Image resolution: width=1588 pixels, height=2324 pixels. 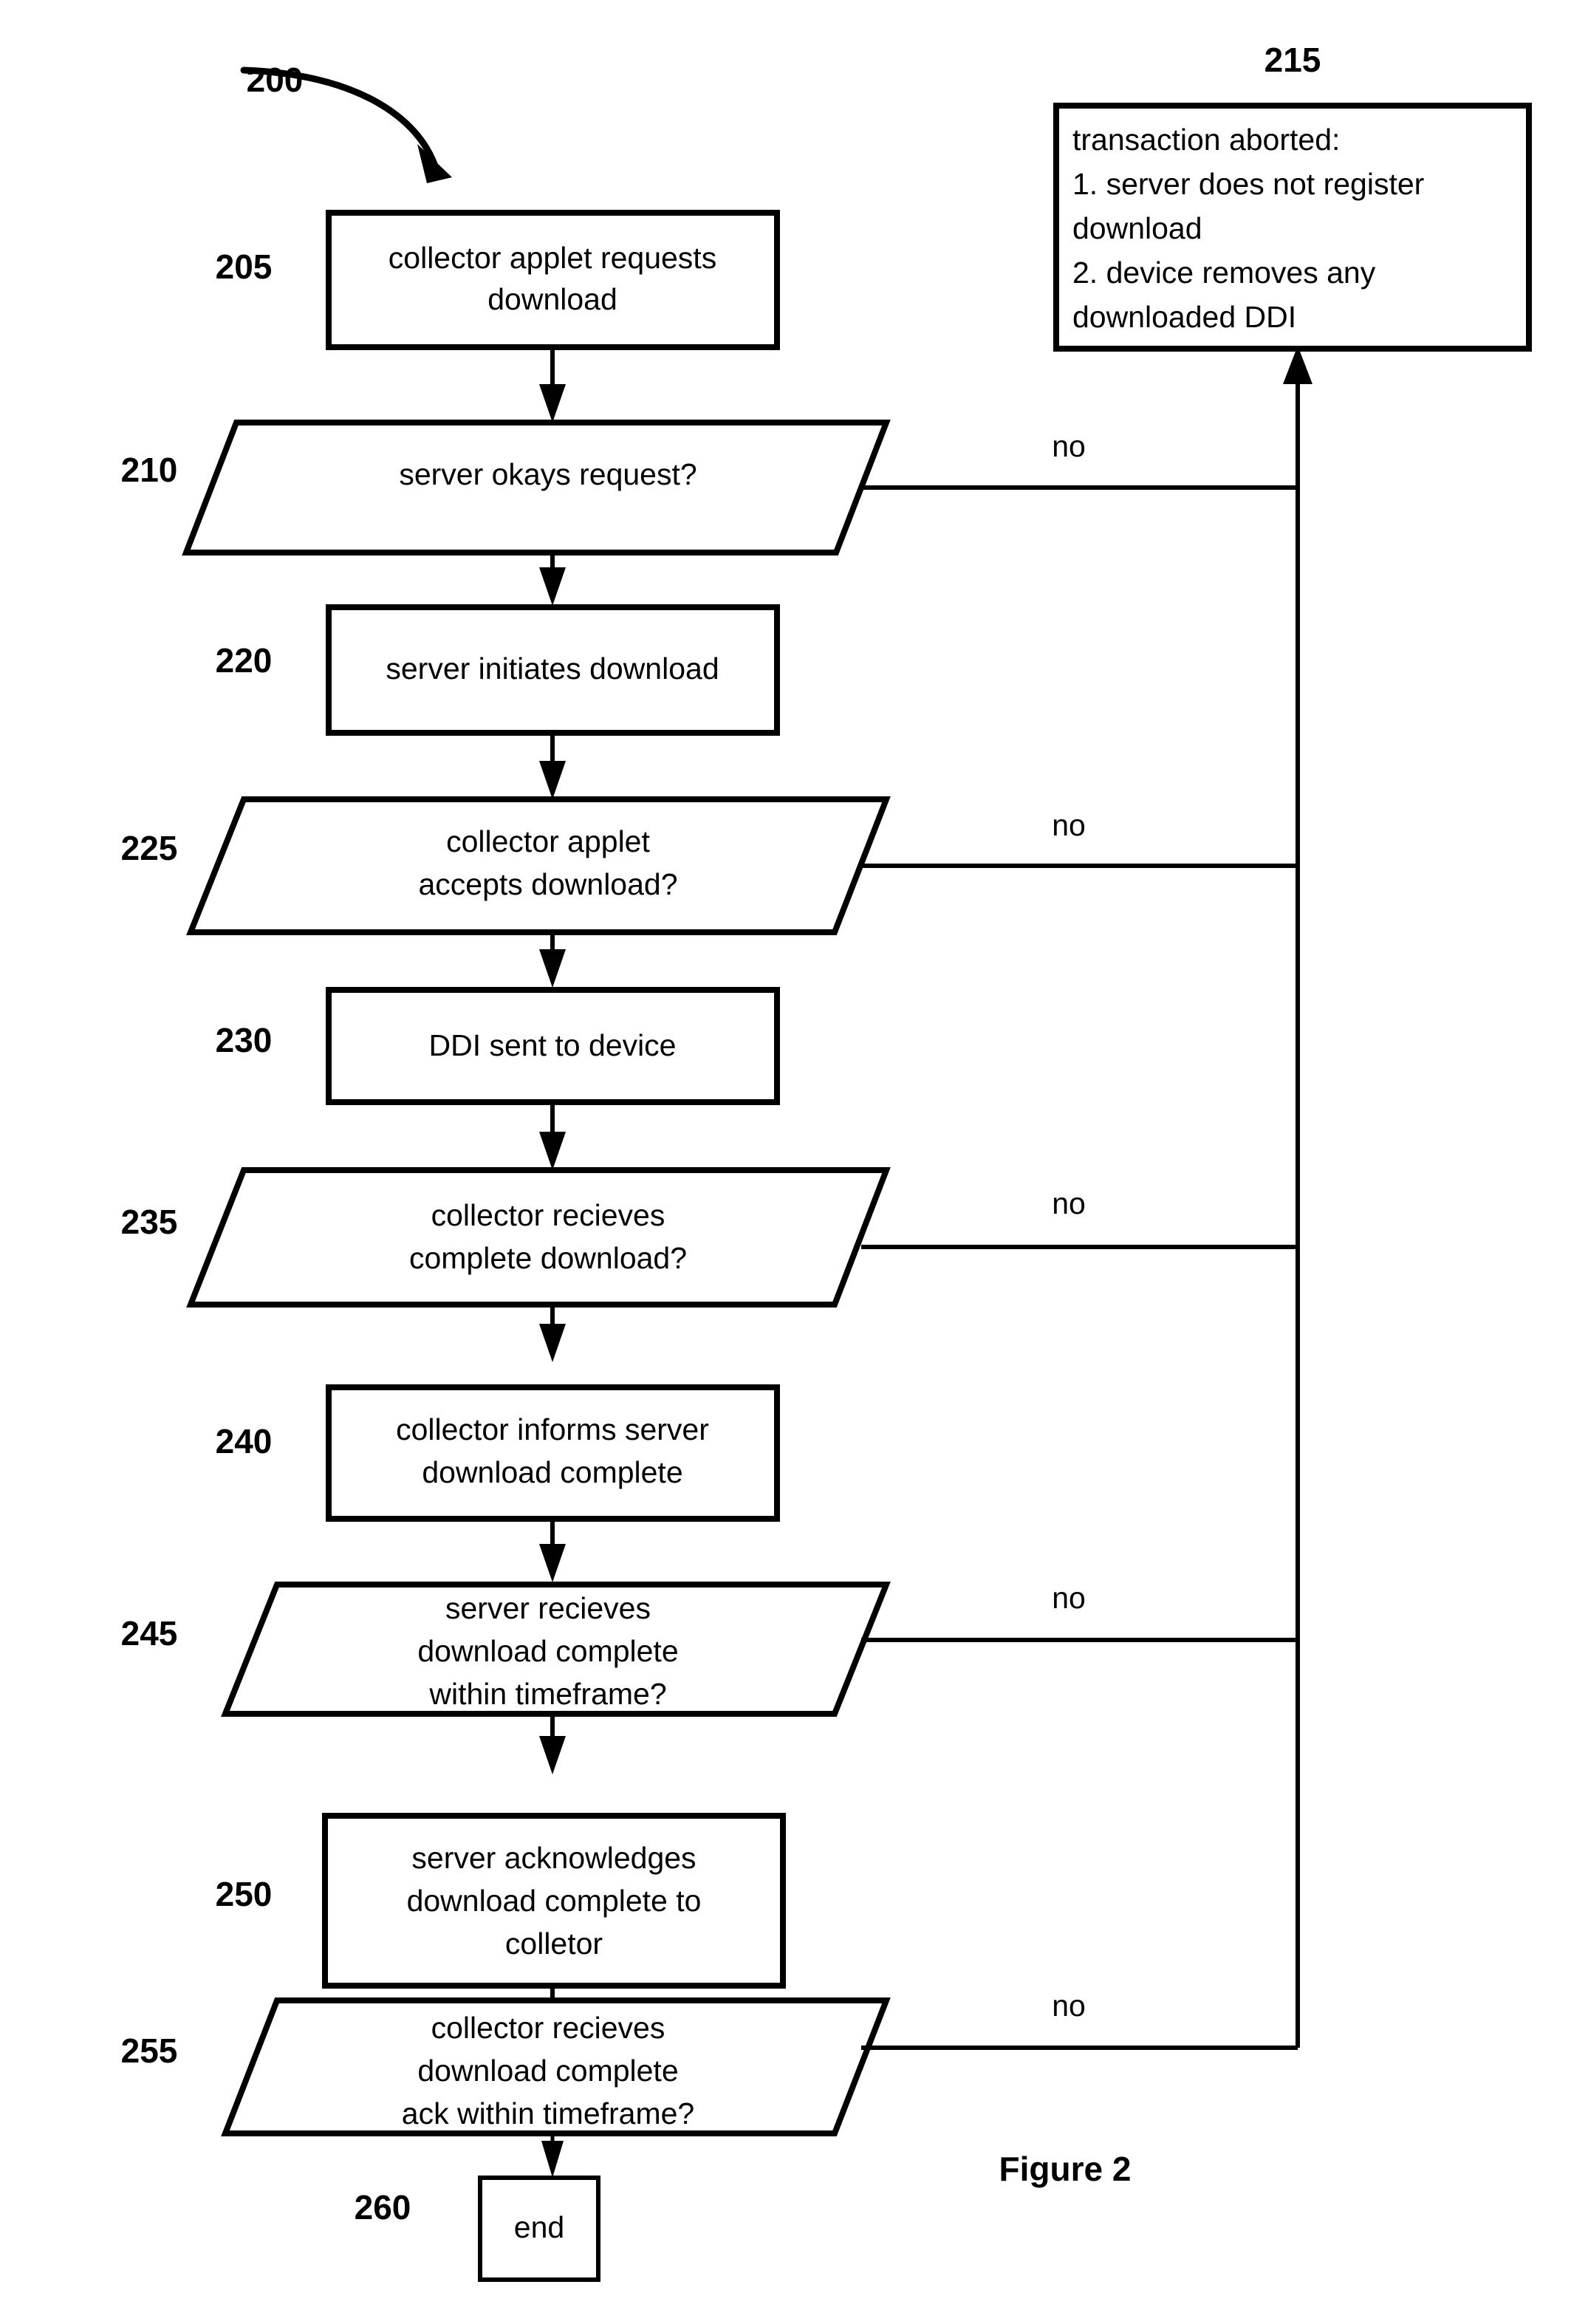 I want to click on abort-line-1: 1. server does not register, so click(x=1248, y=184).